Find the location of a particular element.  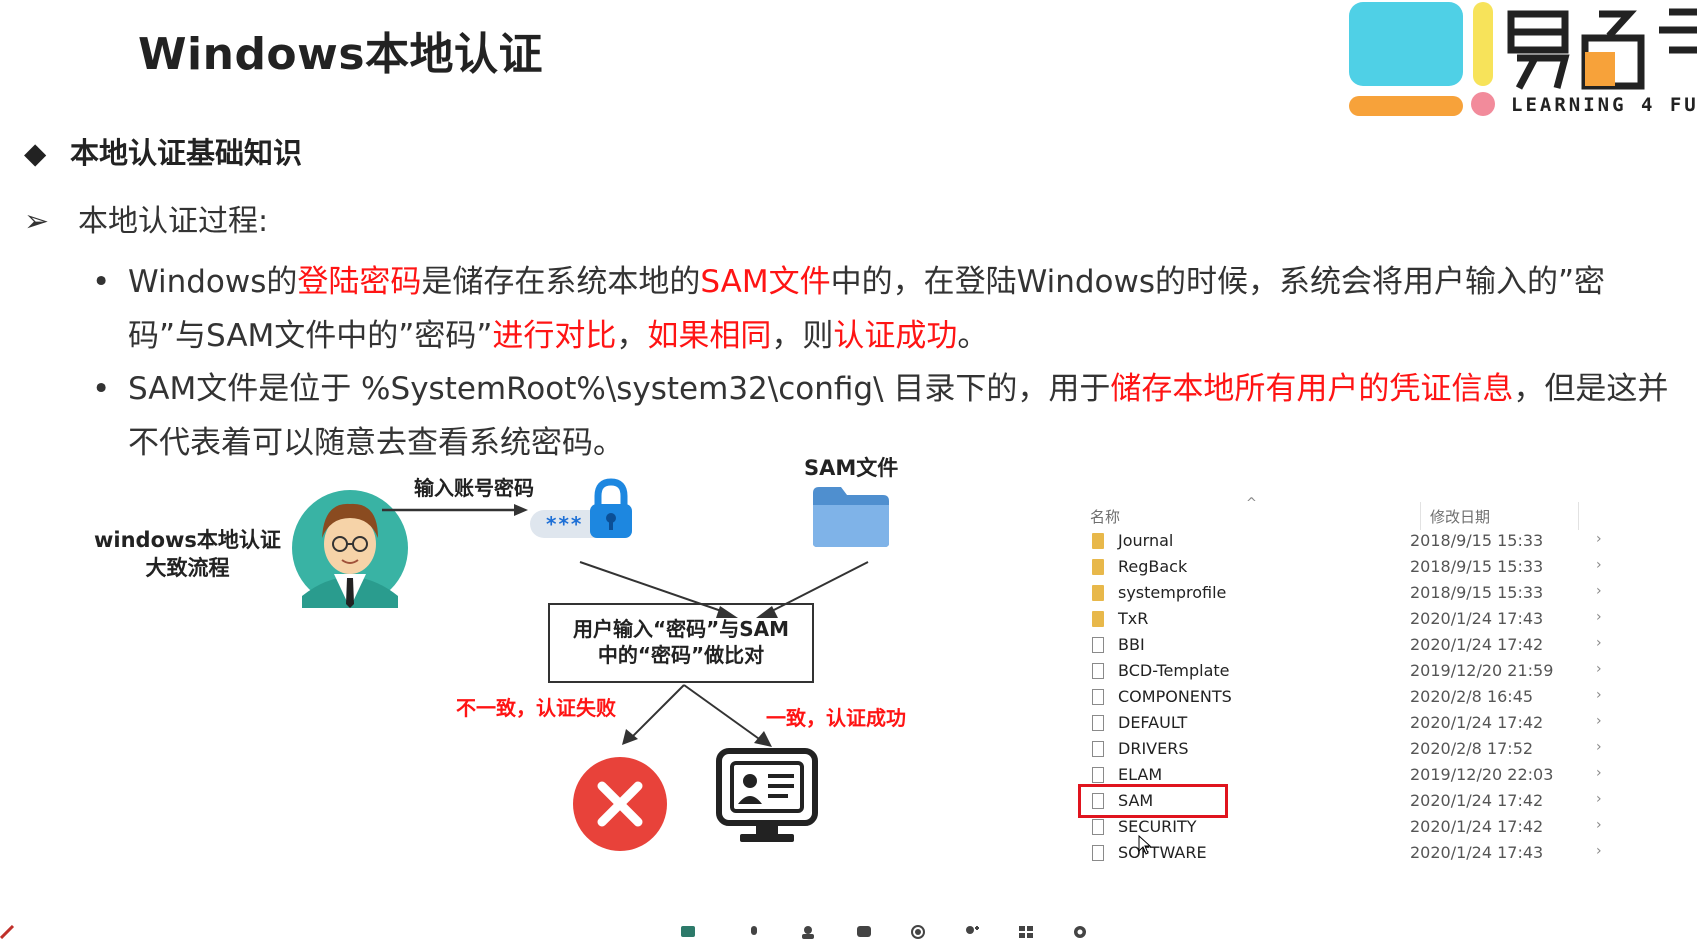

file-modified-date: 2019/12/20 22:03 is located at coordinates (1482, 774).